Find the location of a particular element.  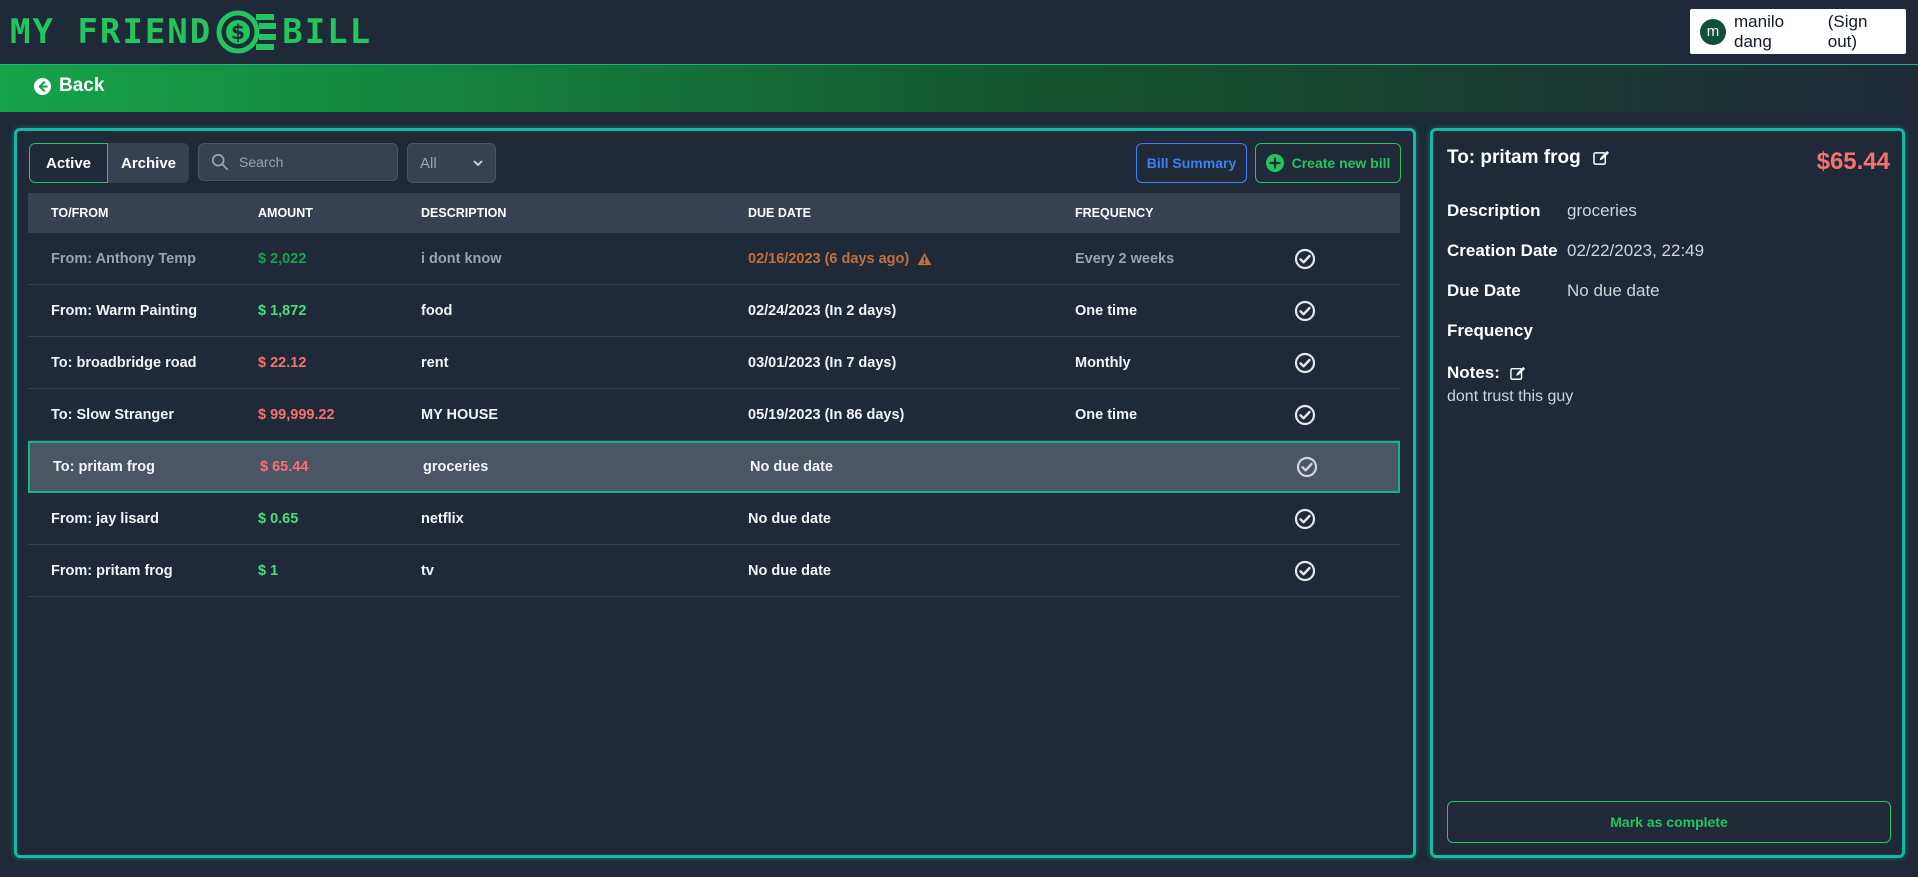

row-party: From: Warm Painting is located at coordinates (124, 310).